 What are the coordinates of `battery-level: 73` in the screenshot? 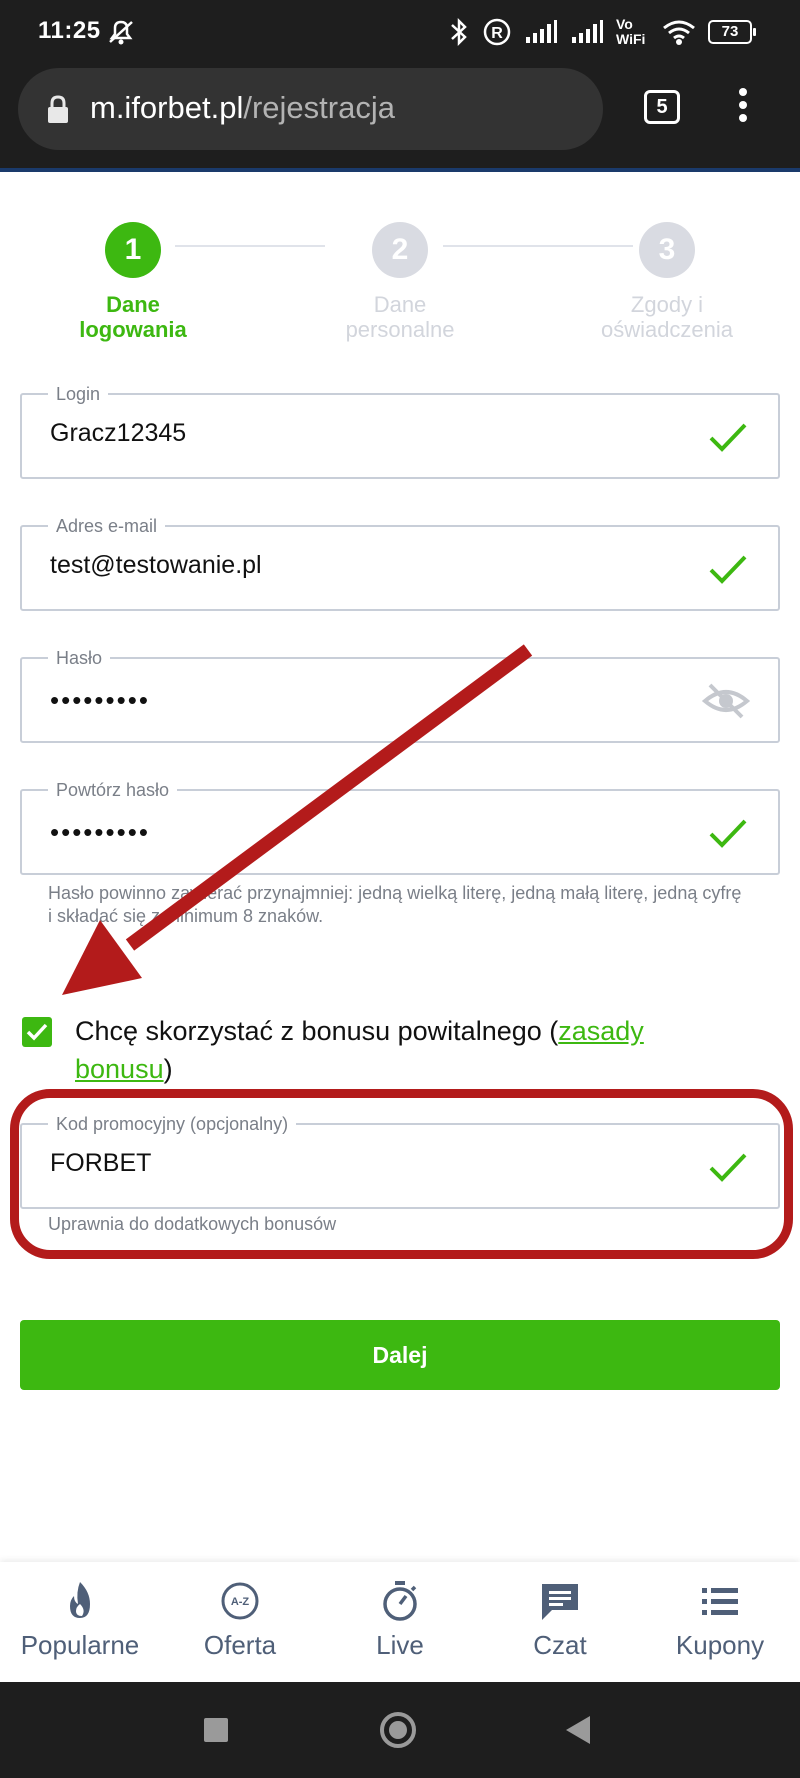 It's located at (730, 31).